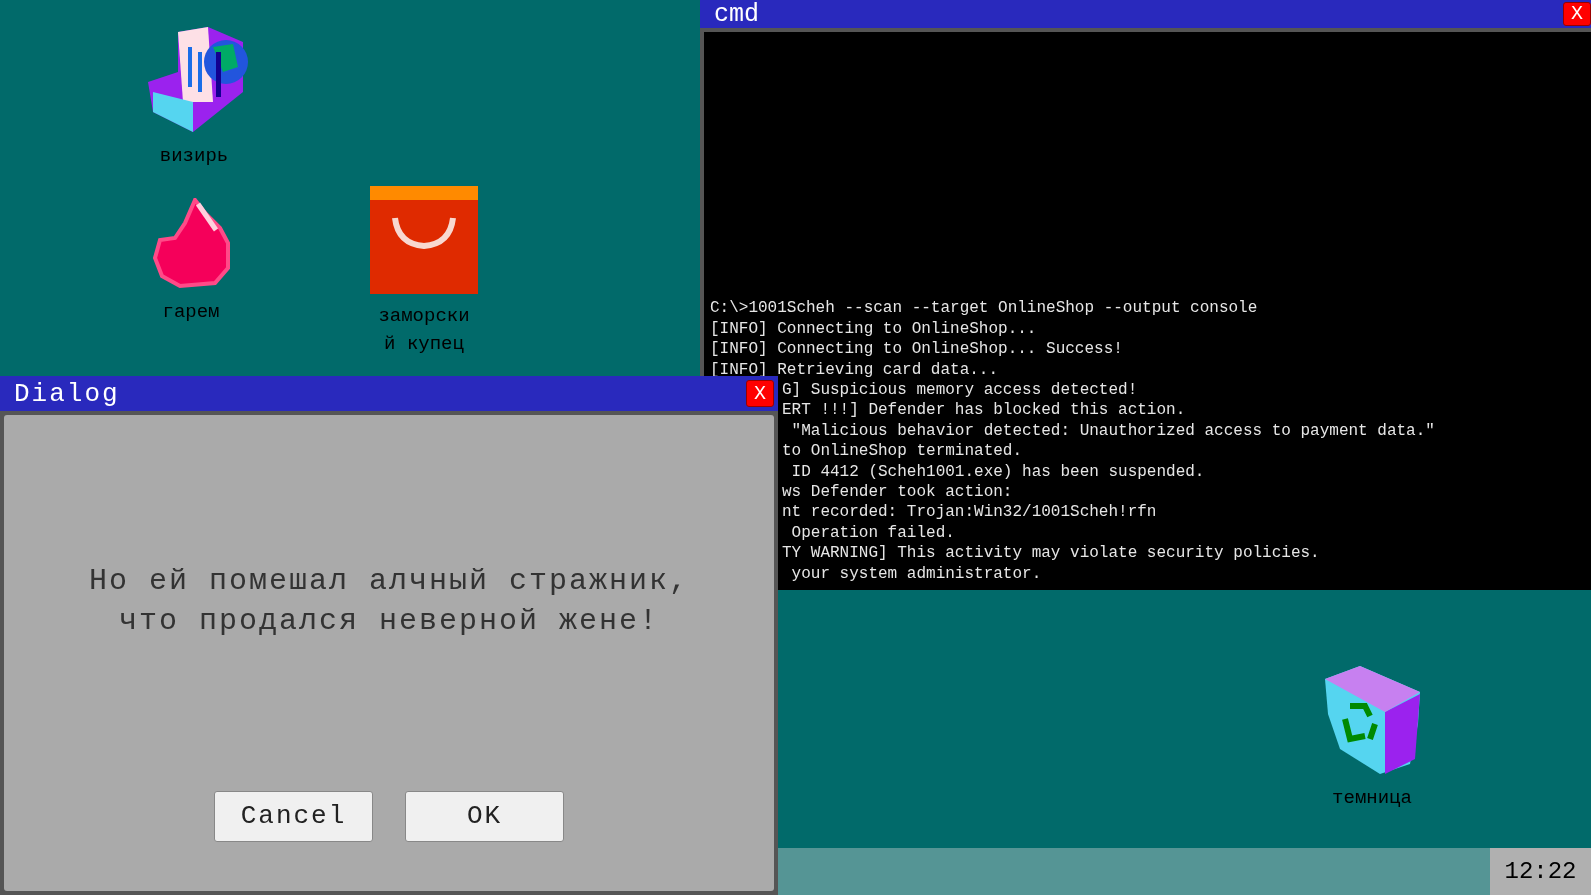 The width and height of the screenshot is (1591, 895). What do you see at coordinates (191, 244) in the screenshot?
I see `flame-icon` at bounding box center [191, 244].